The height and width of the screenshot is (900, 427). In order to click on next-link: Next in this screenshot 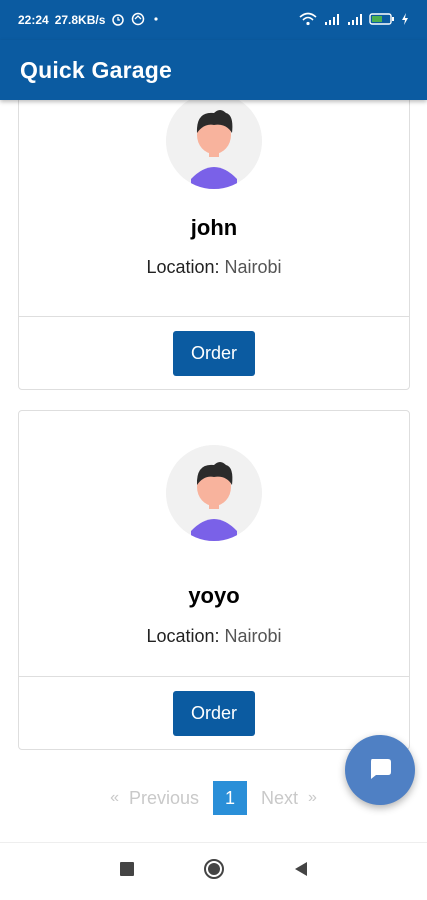, I will do `click(279, 798)`.